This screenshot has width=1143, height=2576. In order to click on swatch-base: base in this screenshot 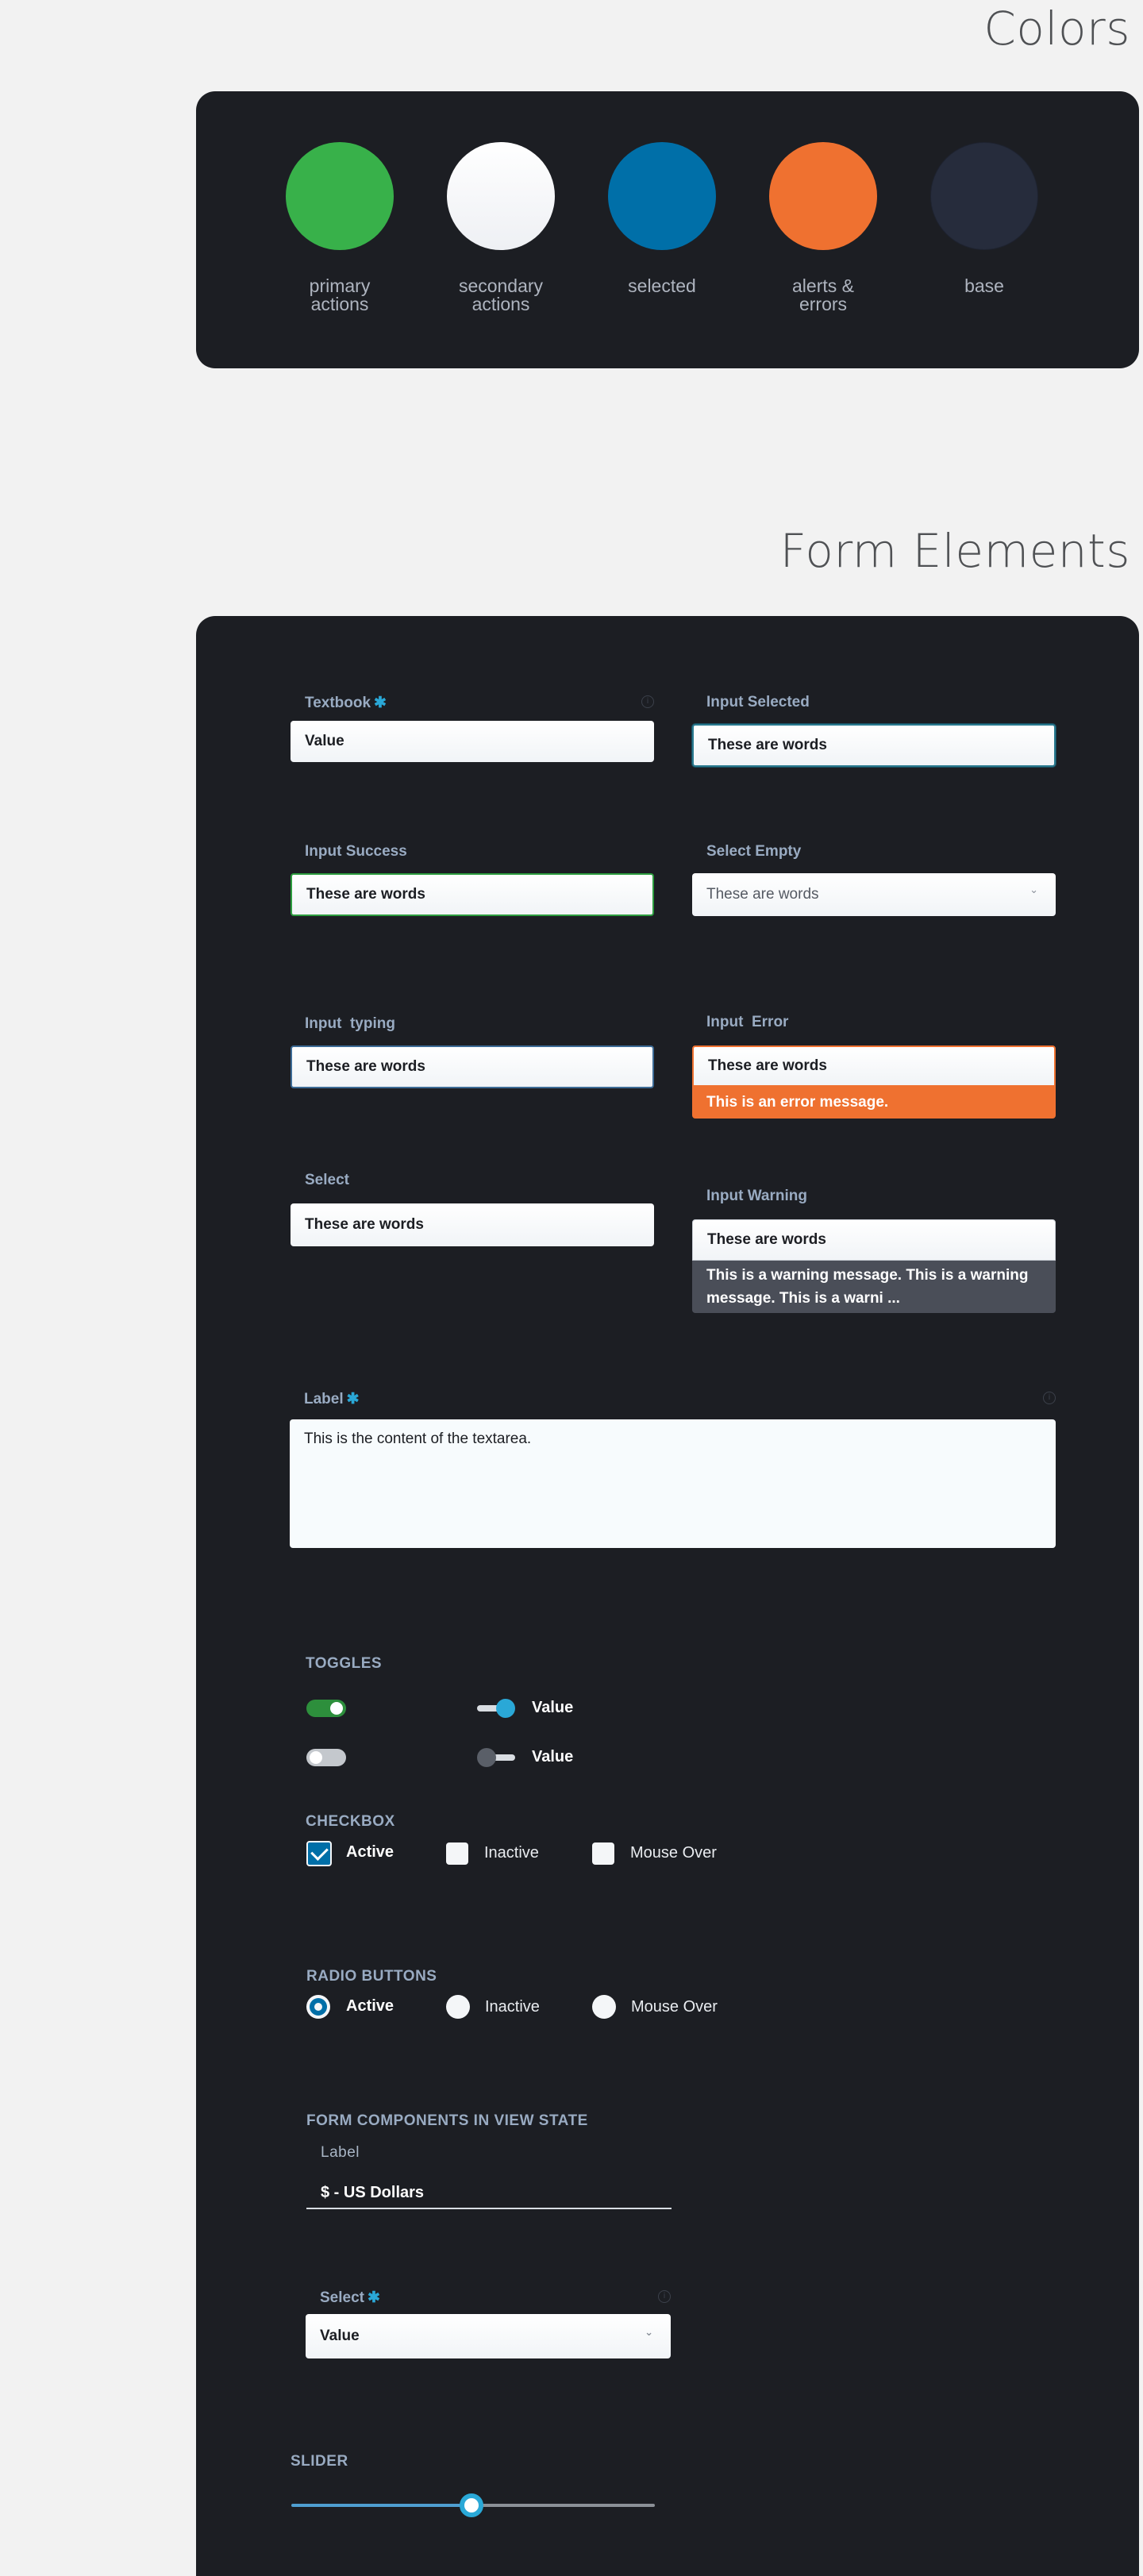, I will do `click(984, 218)`.